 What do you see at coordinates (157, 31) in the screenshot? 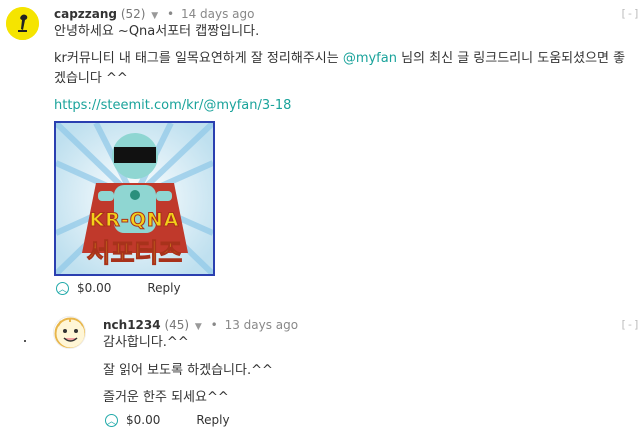
I see `comment-greeting: 안녕하세요 ~Qna서포터 캡짱입니다.` at bounding box center [157, 31].